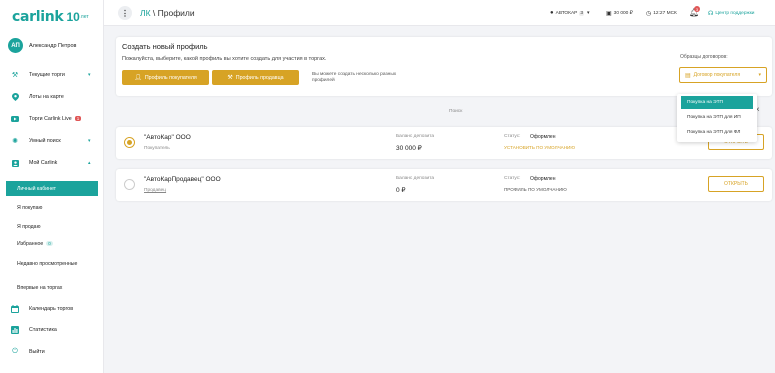  I want to click on account-switcher: ● АВТОКАР 3 ▾, so click(569, 13).